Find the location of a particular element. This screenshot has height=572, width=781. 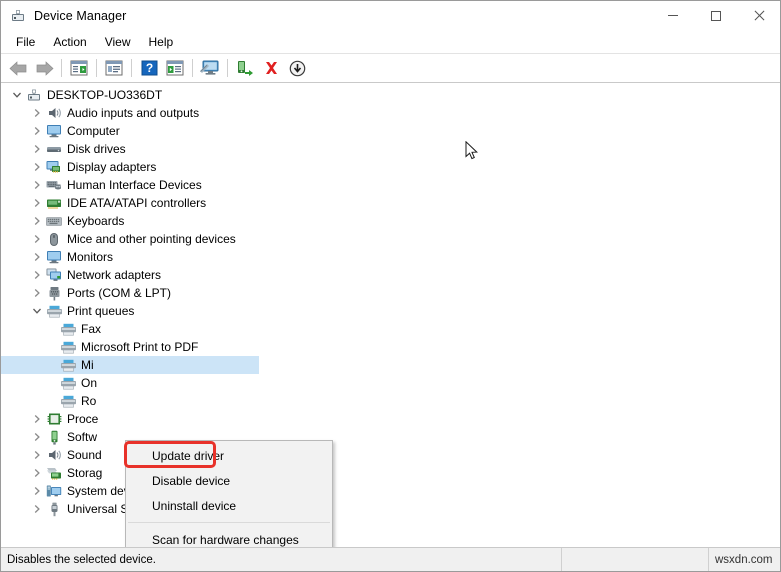

tree-row-selected-printer: Mi is located at coordinates (390, 365).